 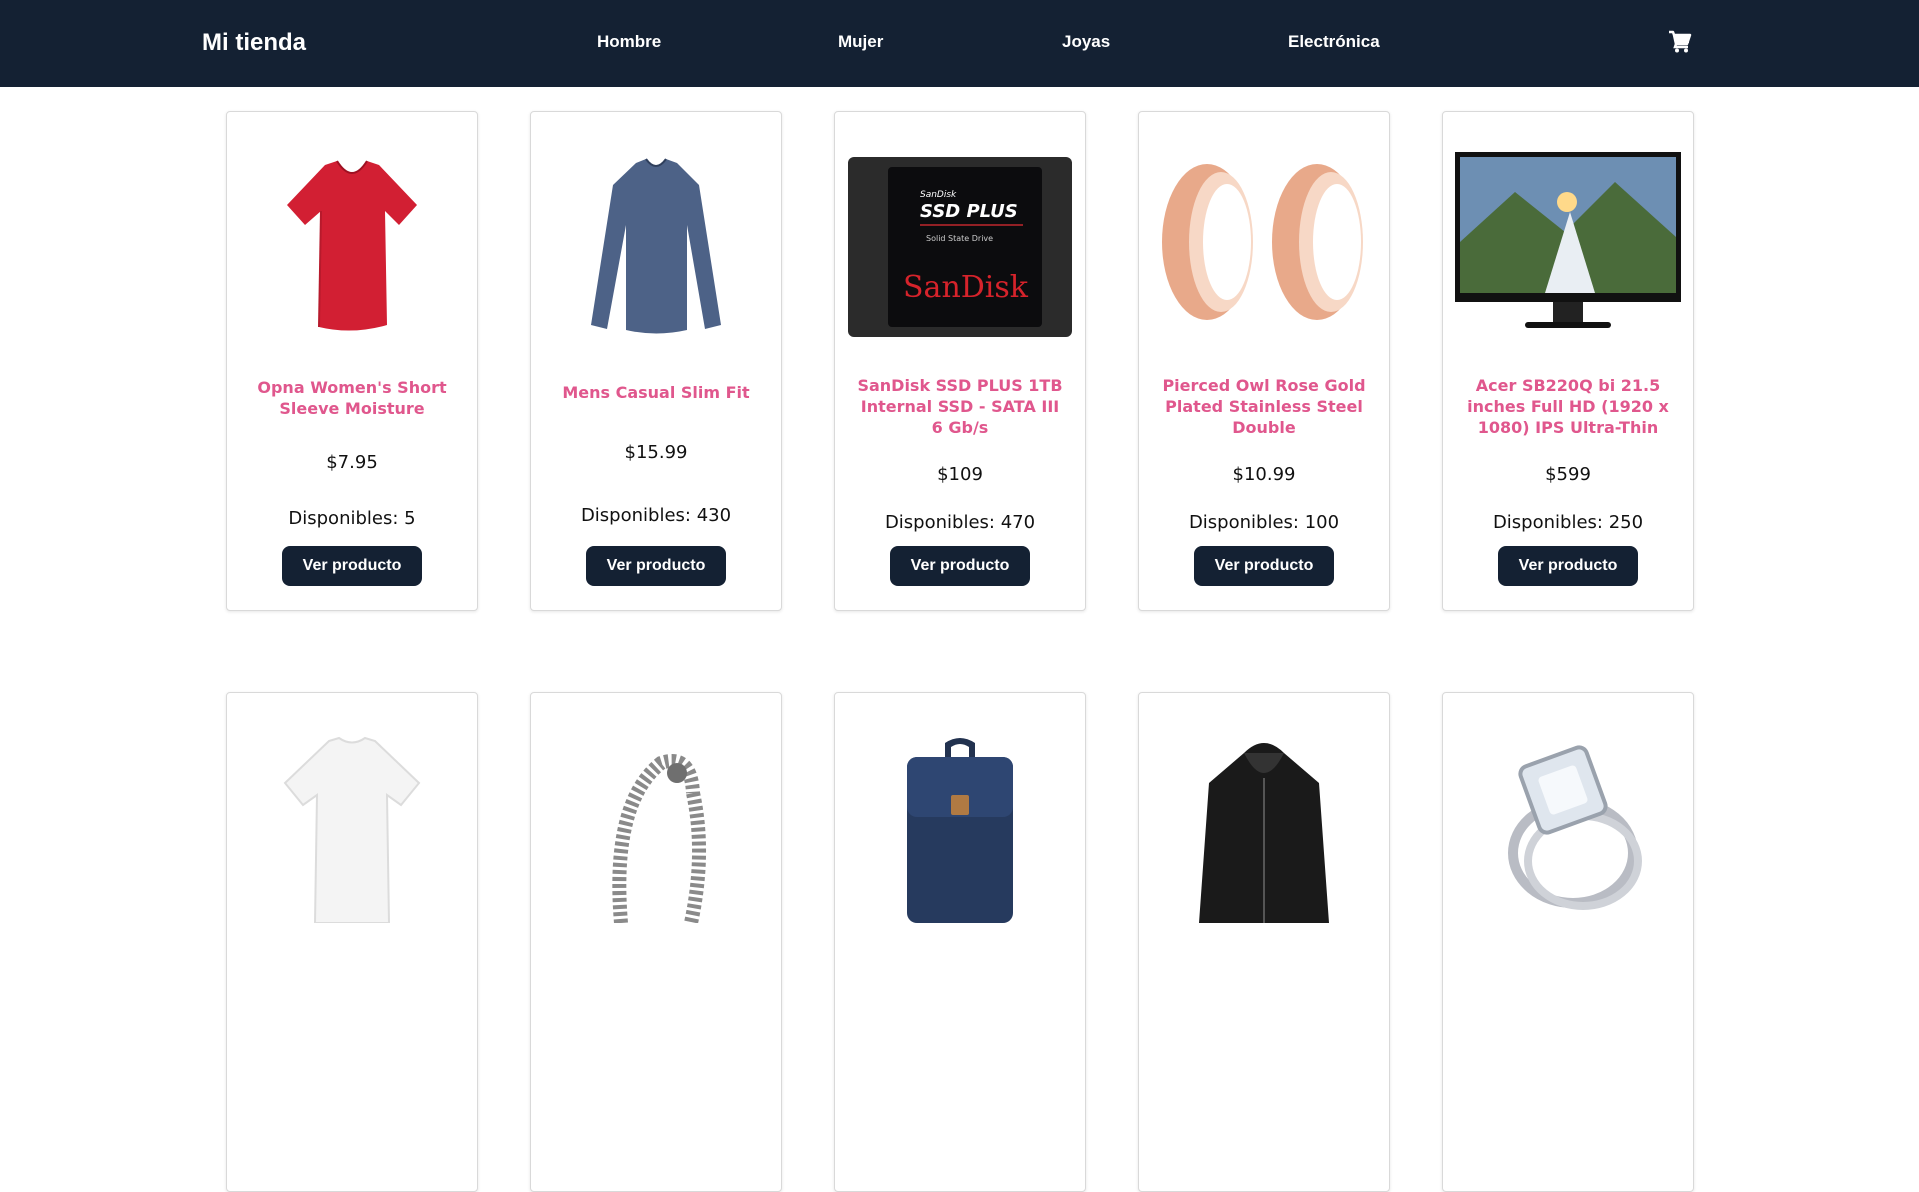 What do you see at coordinates (656, 247) in the screenshot?
I see `blue-long-sleeve-shirt-image` at bounding box center [656, 247].